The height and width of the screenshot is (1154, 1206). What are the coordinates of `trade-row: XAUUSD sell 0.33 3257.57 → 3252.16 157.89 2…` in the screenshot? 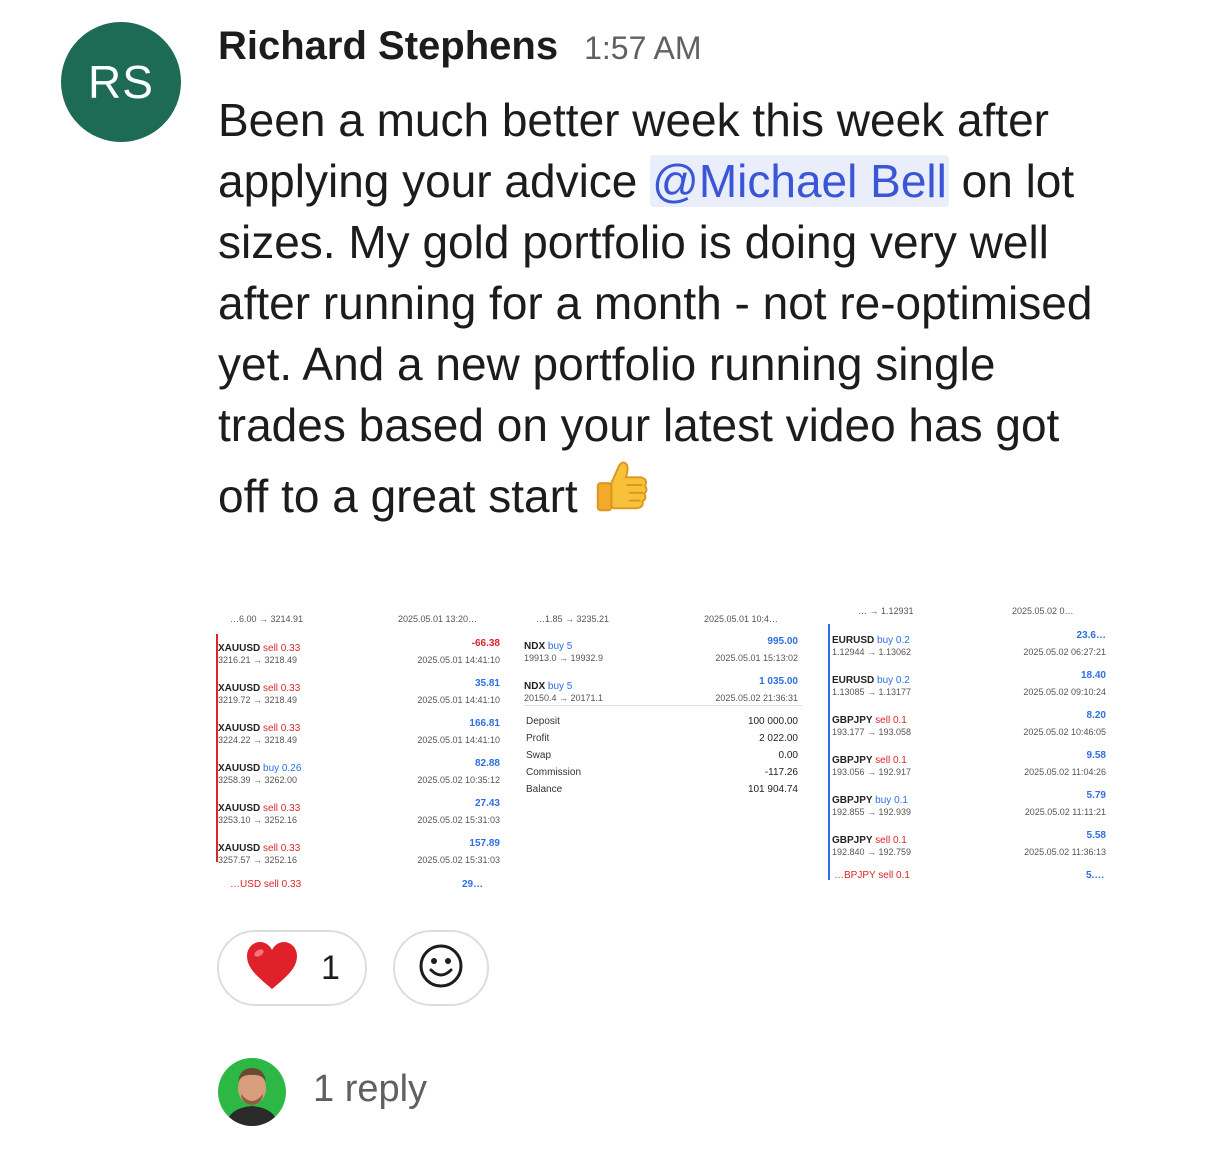 It's located at (362, 855).